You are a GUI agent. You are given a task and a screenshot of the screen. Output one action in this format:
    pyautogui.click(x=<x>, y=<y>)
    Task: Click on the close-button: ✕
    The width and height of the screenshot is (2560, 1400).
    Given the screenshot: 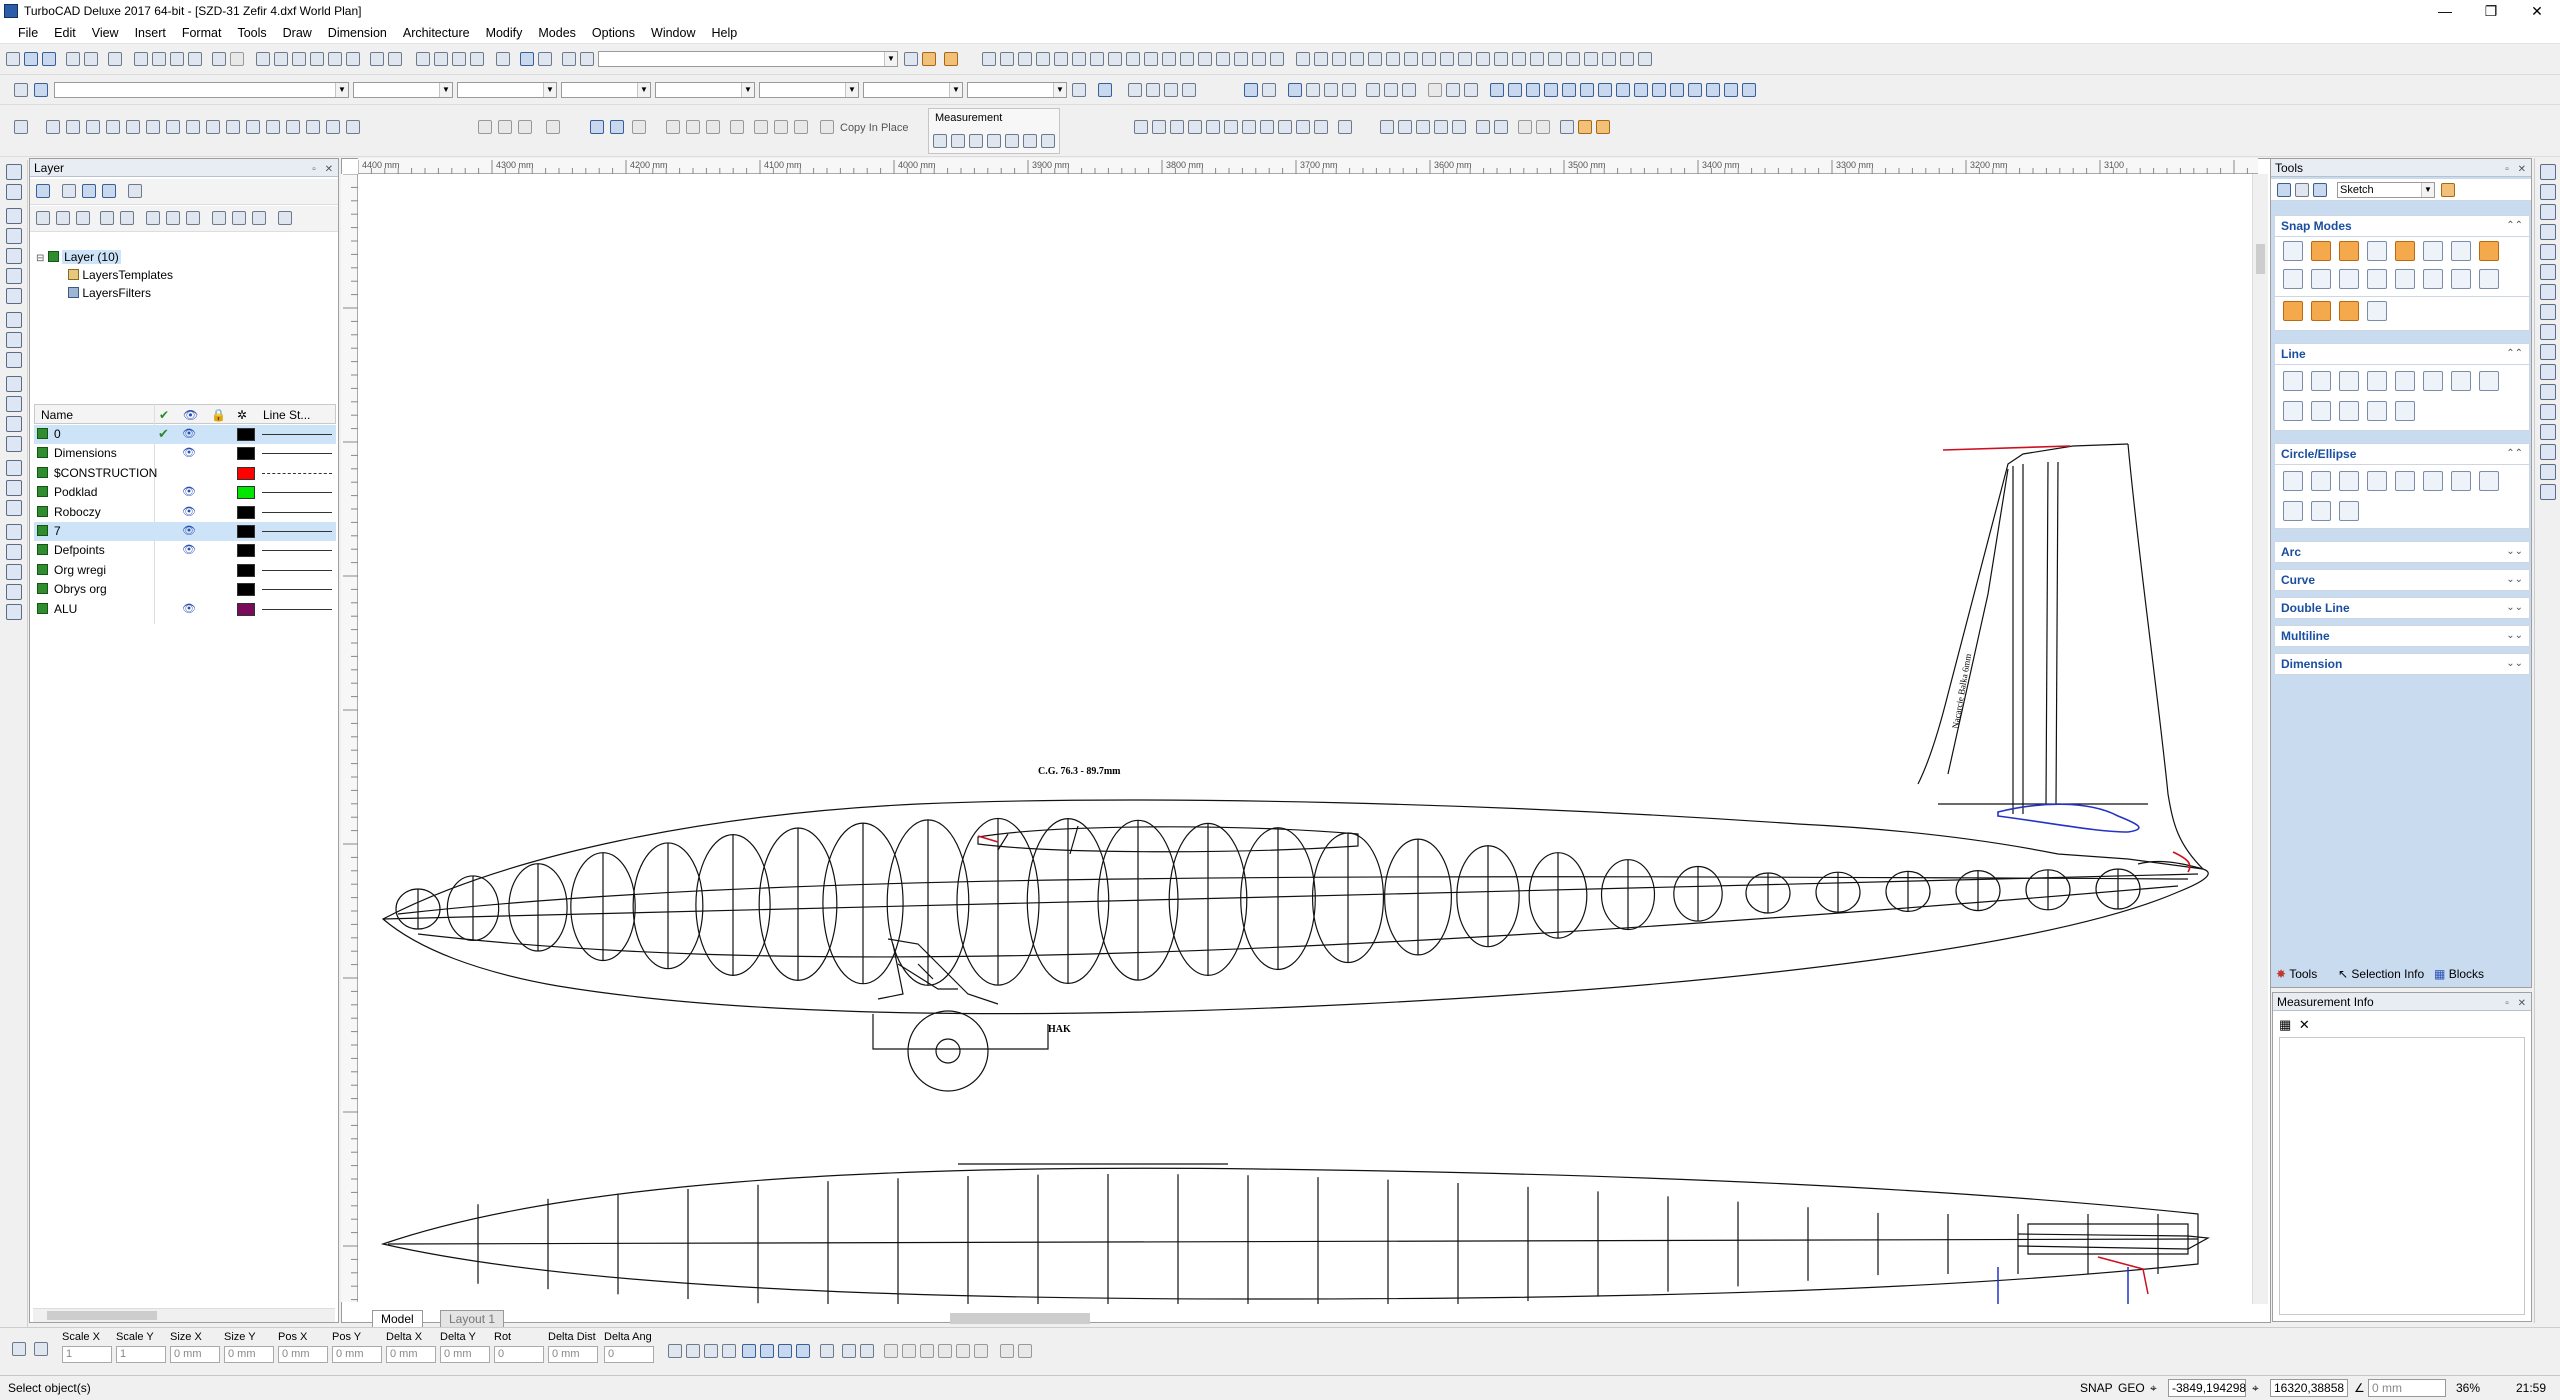 What is the action you would take?
    pyautogui.click(x=2537, y=11)
    